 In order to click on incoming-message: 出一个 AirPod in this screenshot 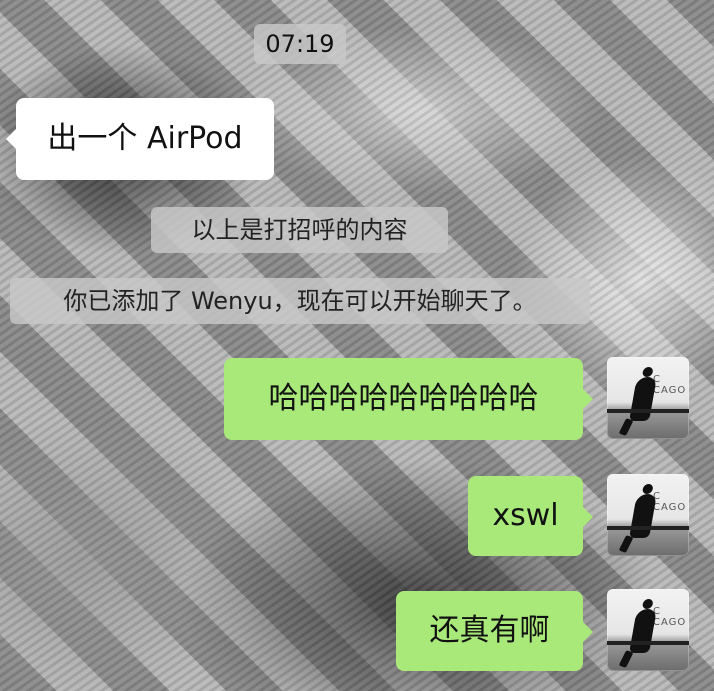, I will do `click(140, 139)`.